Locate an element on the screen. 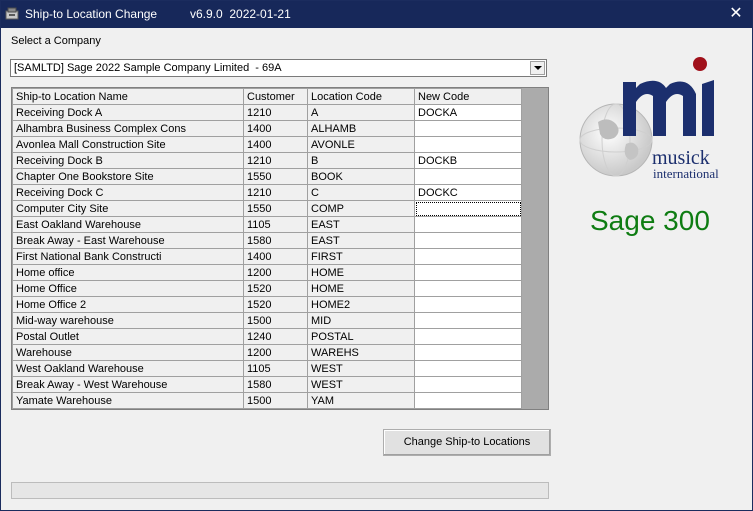 The width and height of the screenshot is (753, 511). progress-bar is located at coordinates (280, 490).